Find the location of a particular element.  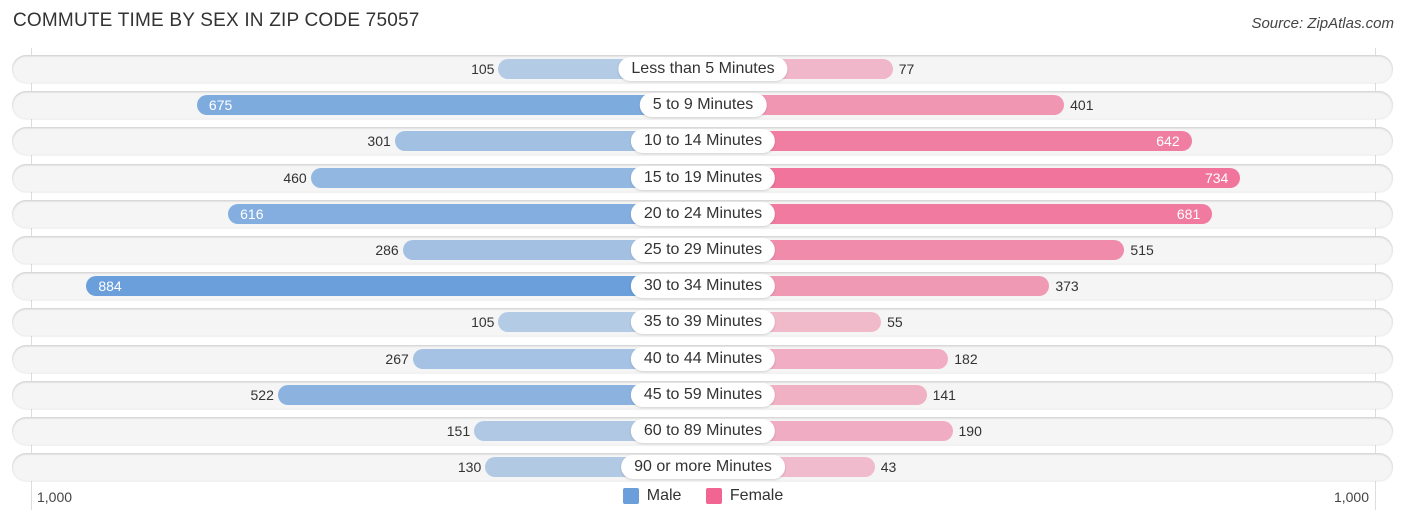

value-label-female: 77 is located at coordinates (906, 69).